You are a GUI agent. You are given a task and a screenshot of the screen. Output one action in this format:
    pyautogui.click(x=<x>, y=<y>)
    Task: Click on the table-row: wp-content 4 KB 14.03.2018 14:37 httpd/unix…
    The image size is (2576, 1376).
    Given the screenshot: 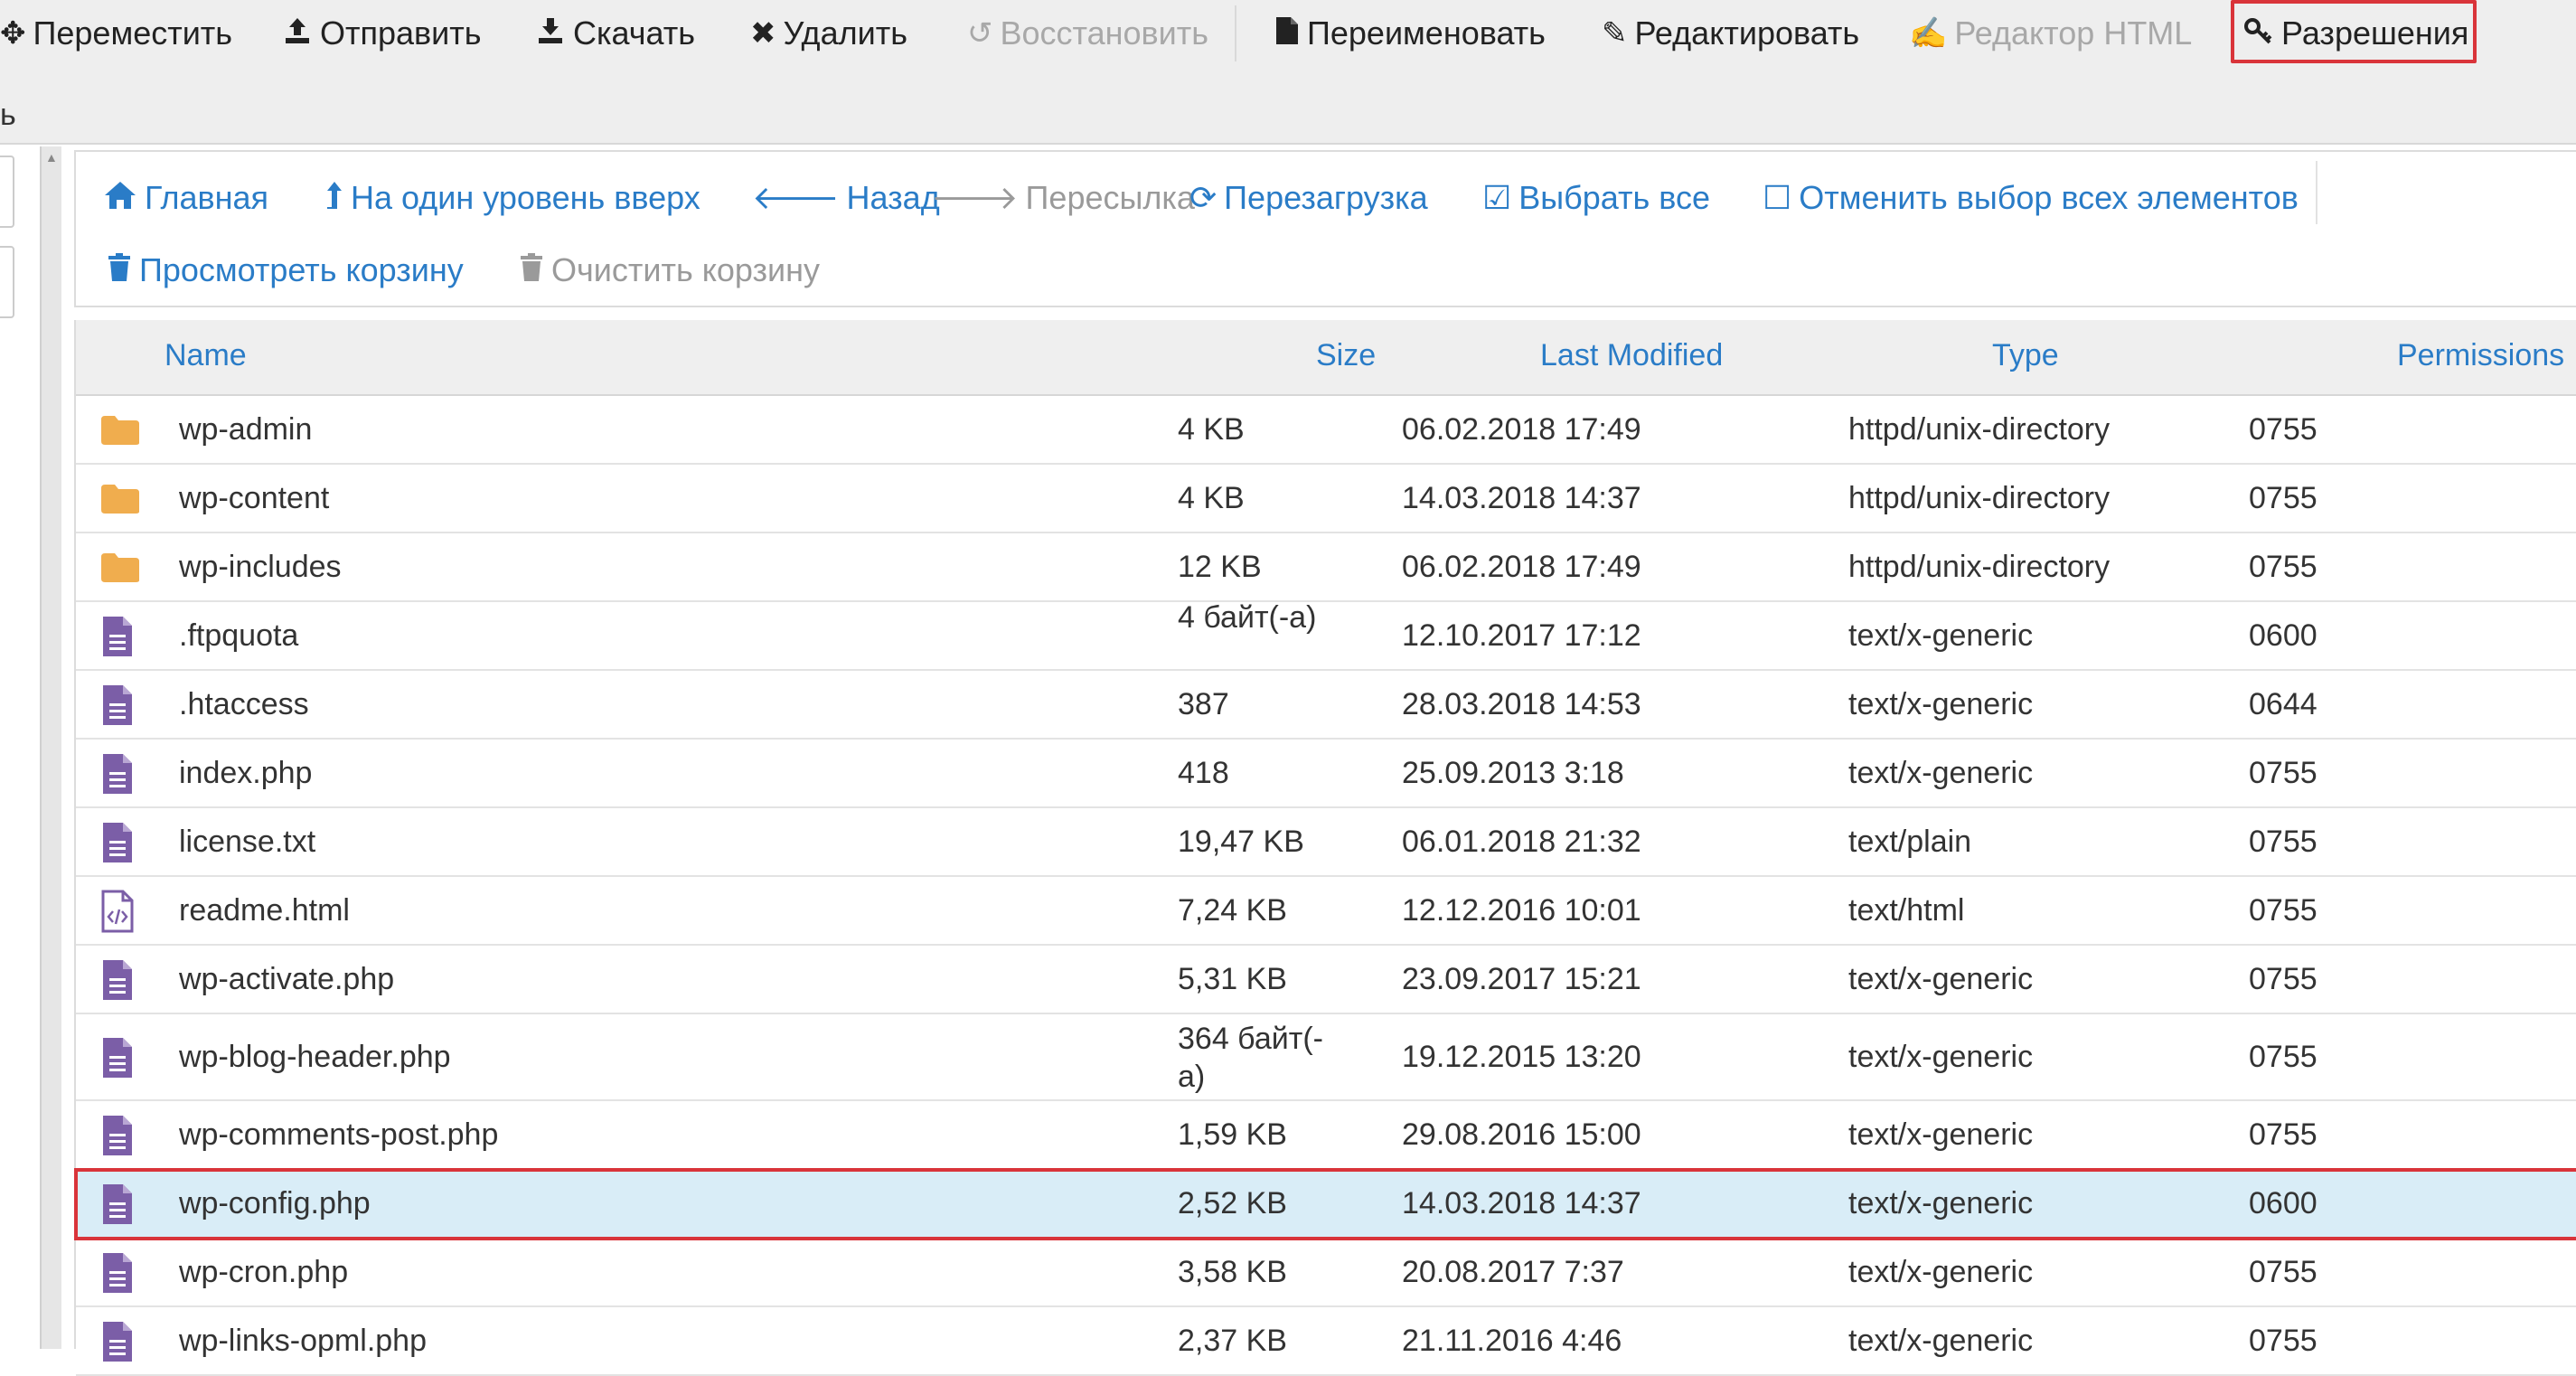 What is the action you would take?
    pyautogui.click(x=1326, y=499)
    